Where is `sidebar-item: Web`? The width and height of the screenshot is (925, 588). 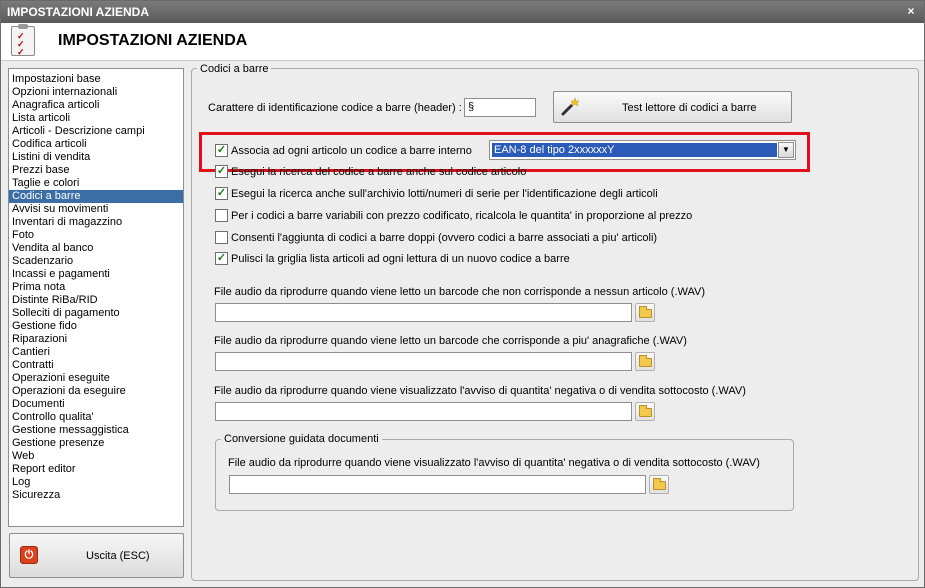 sidebar-item: Web is located at coordinates (96, 456).